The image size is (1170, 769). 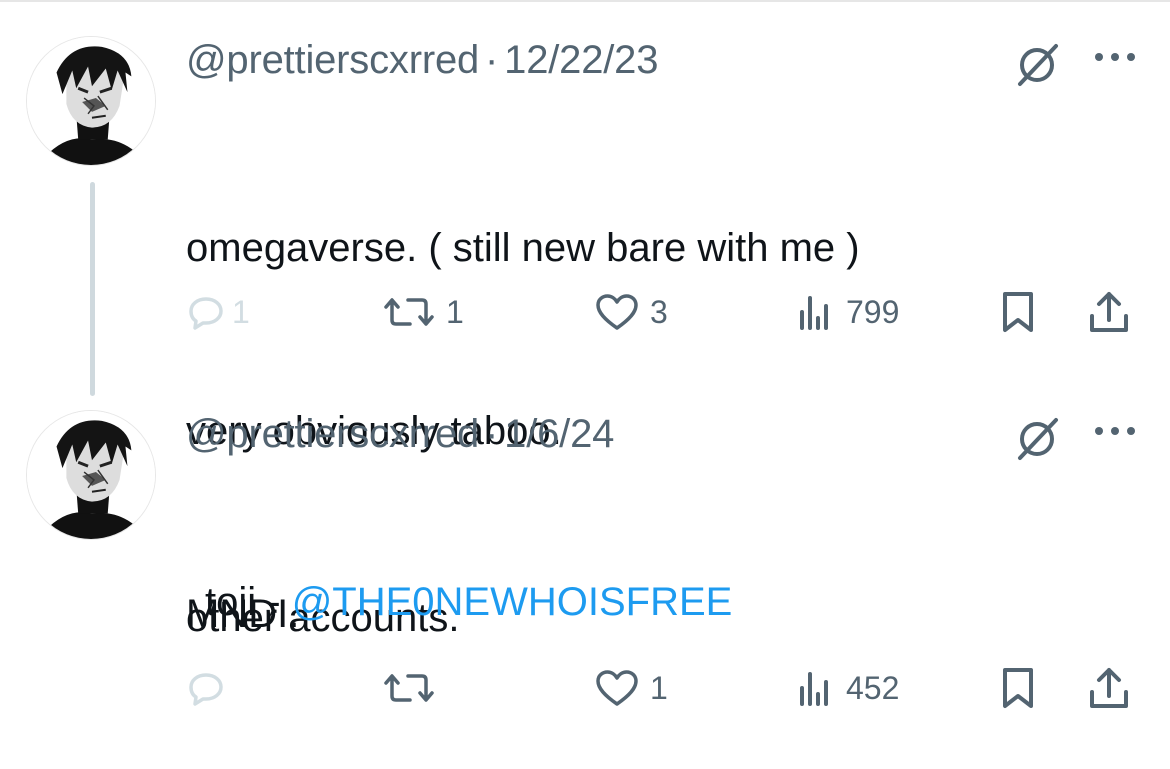 What do you see at coordinates (873, 311) in the screenshot?
I see `view-count: 799` at bounding box center [873, 311].